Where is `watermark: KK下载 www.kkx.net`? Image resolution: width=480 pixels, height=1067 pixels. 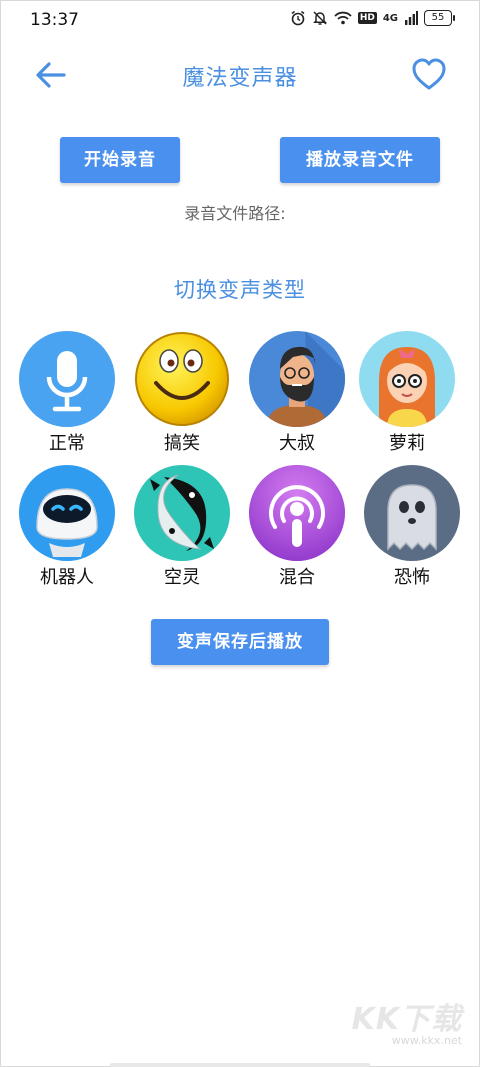
watermark: KK下载 www.kkx.net is located at coordinates (407, 1020).